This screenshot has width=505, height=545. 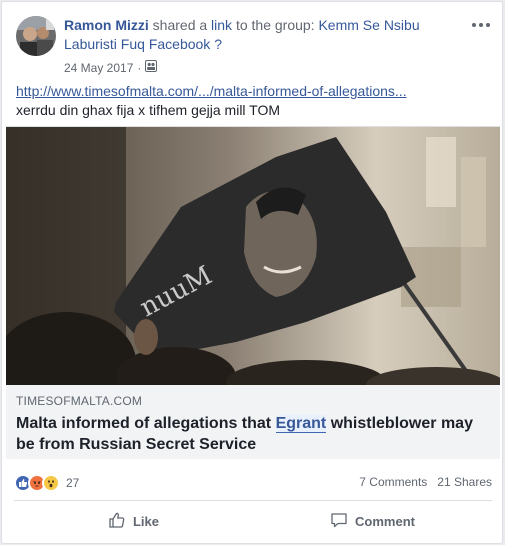 I want to click on author-name-link: Ramon Mizzi, so click(x=106, y=25).